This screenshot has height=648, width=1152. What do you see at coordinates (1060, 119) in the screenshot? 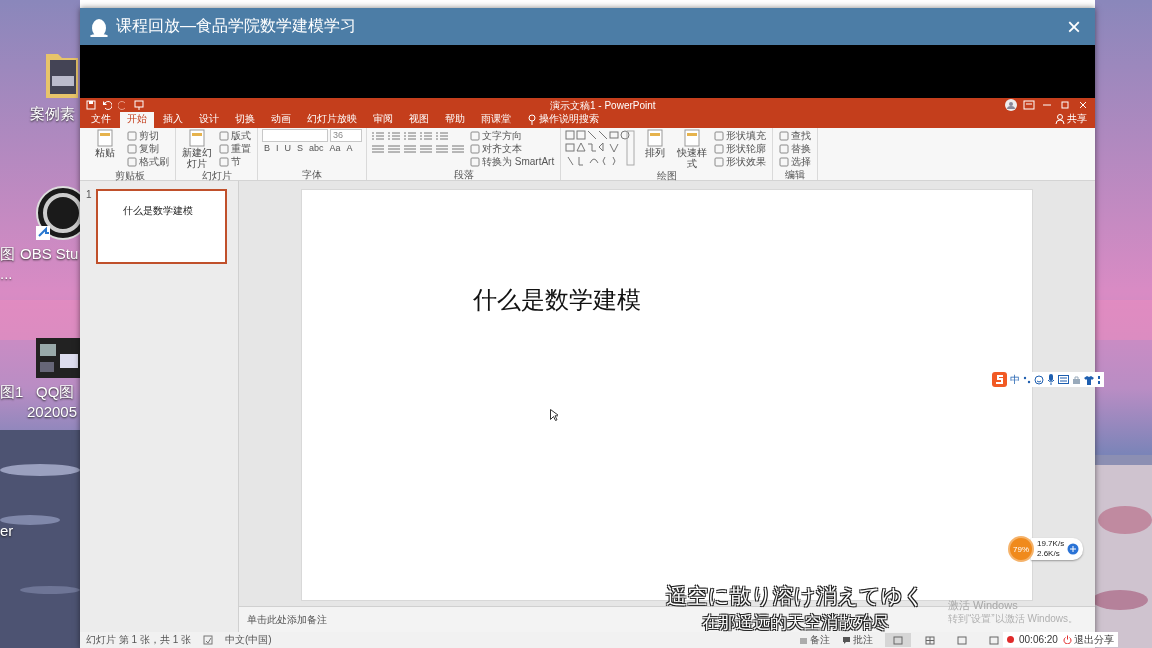
I see `person-icon` at bounding box center [1060, 119].